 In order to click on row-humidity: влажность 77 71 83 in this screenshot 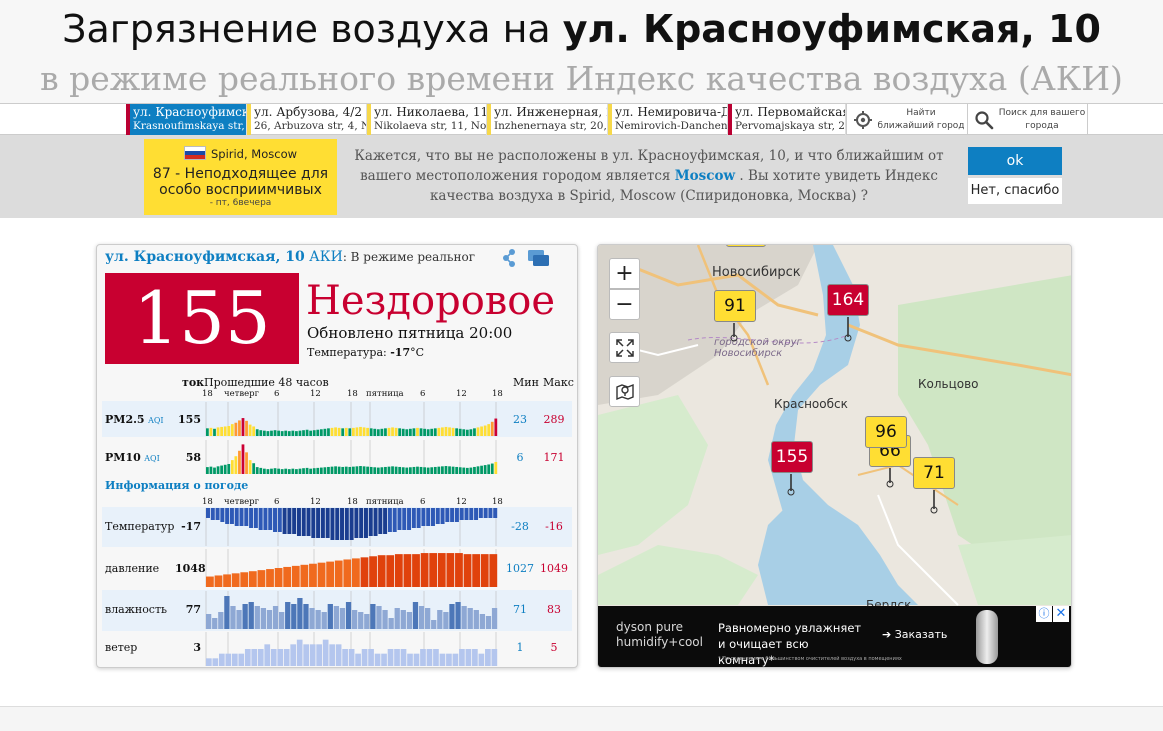, I will do `click(337, 610)`.